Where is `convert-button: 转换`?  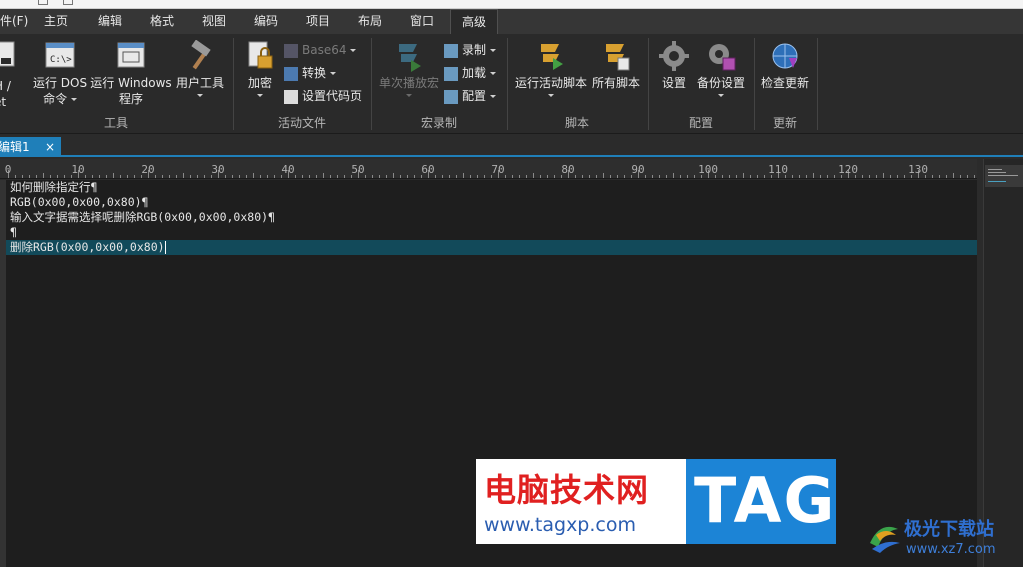 convert-button: 转换 is located at coordinates (310, 73).